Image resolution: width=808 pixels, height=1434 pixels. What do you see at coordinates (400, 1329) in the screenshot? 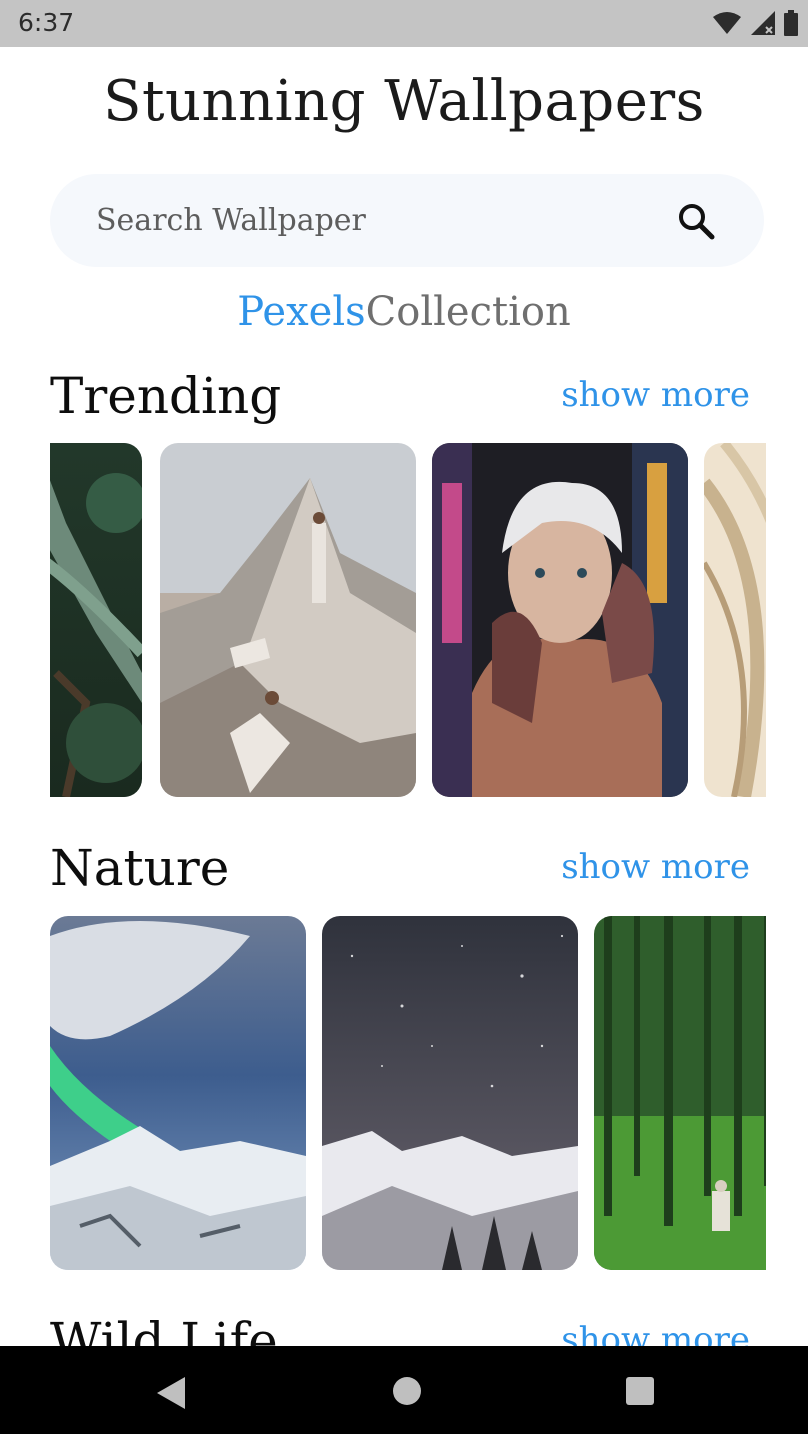
I see `wildlife-section-header: Wild Life show more` at bounding box center [400, 1329].